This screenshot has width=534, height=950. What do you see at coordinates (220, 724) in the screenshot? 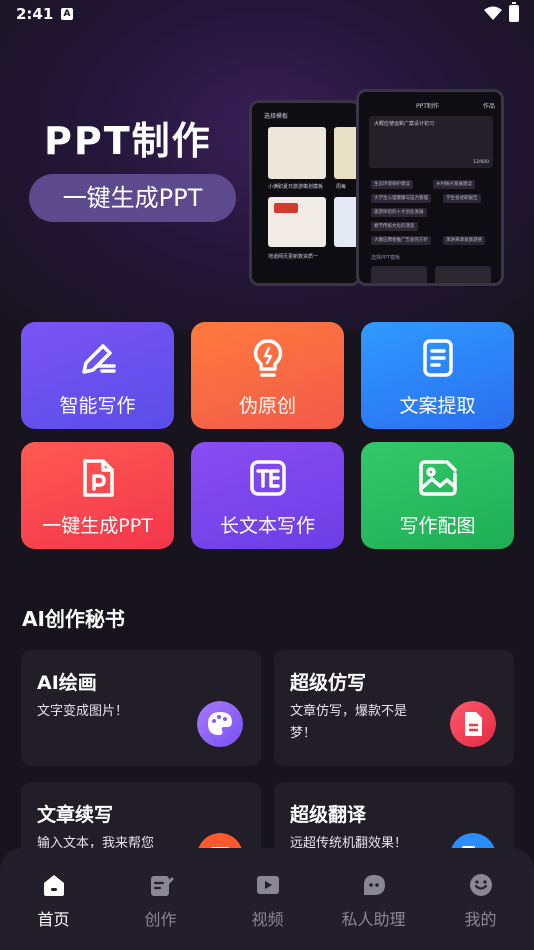
I see `palette-icon` at bounding box center [220, 724].